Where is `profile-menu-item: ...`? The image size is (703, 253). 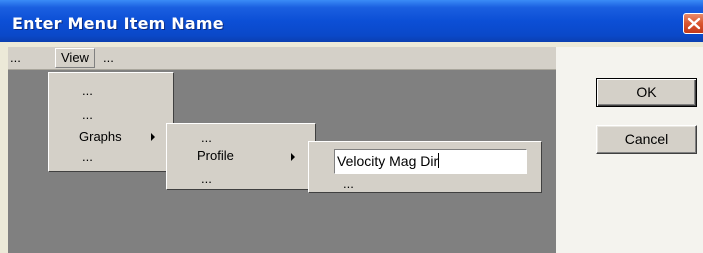
profile-menu-item: ... is located at coordinates (348, 183).